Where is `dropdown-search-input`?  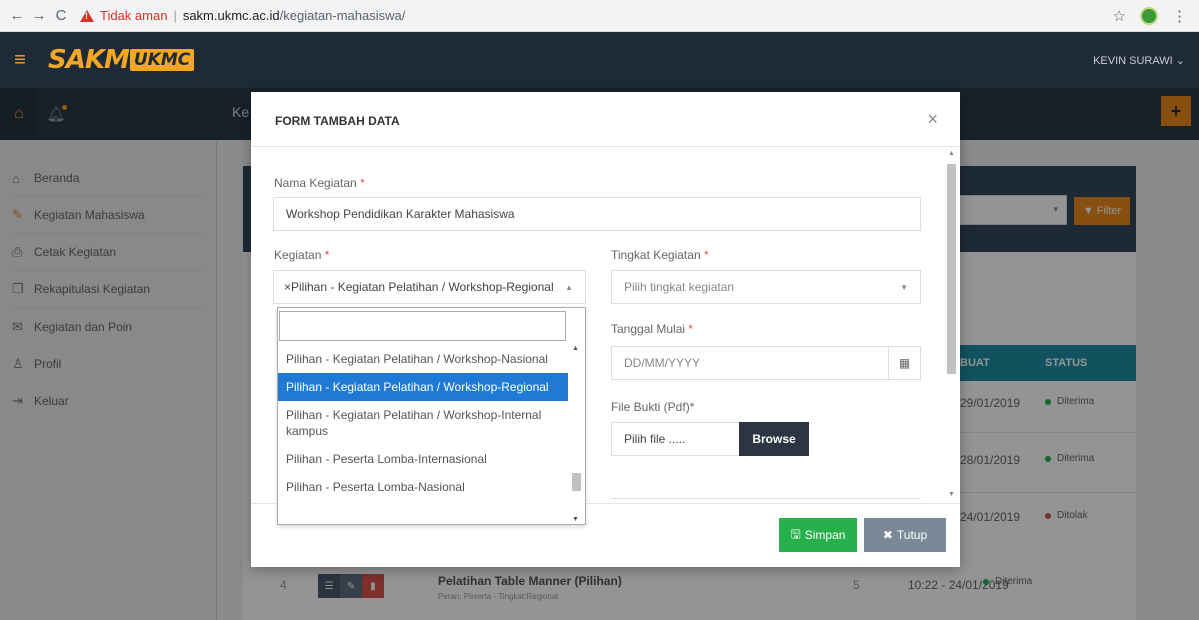 dropdown-search-input is located at coordinates (422, 326).